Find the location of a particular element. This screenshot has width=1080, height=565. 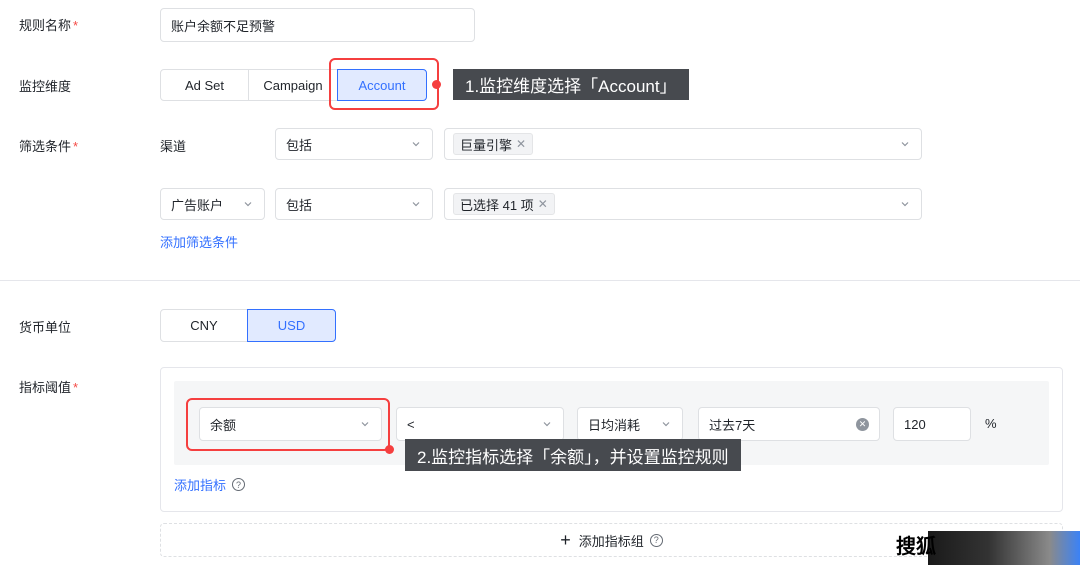

filter-row2-field-select: 广告账户 is located at coordinates (212, 204).